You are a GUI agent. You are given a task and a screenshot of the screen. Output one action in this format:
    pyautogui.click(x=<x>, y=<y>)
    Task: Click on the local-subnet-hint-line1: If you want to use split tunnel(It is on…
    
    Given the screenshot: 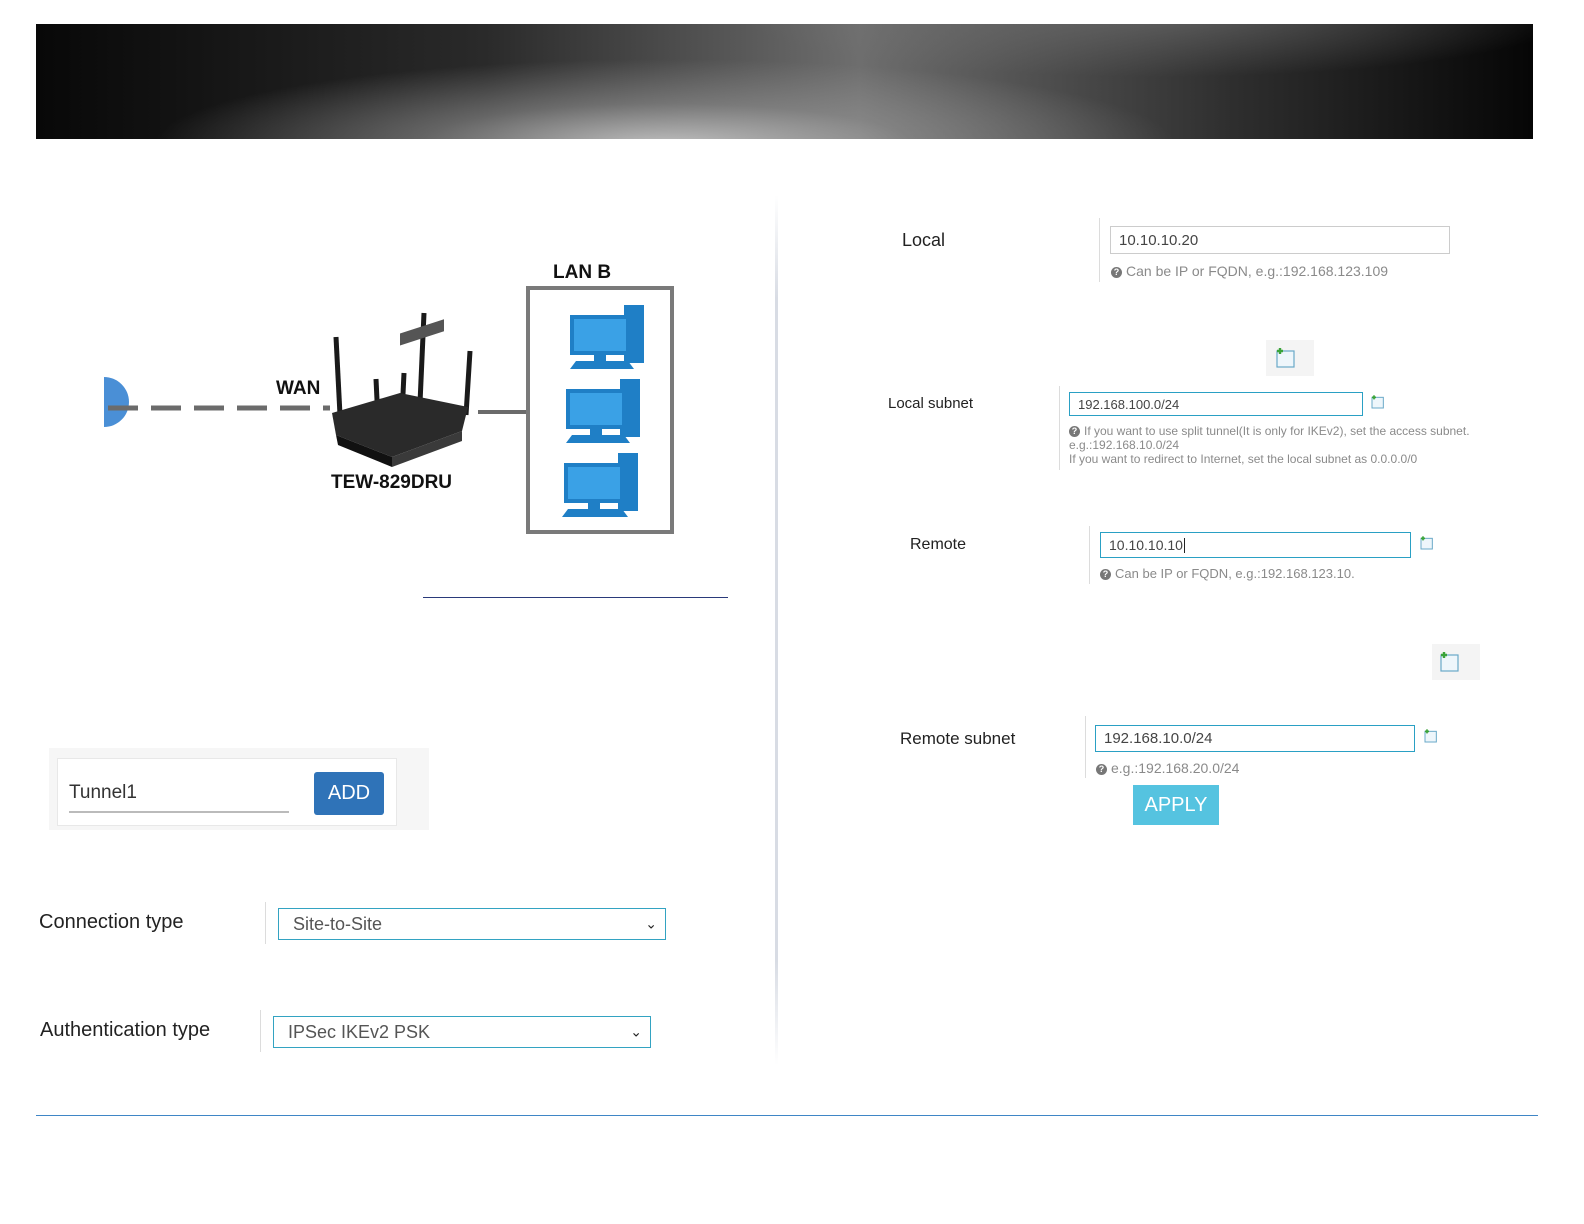 What is the action you would take?
    pyautogui.click(x=1277, y=431)
    